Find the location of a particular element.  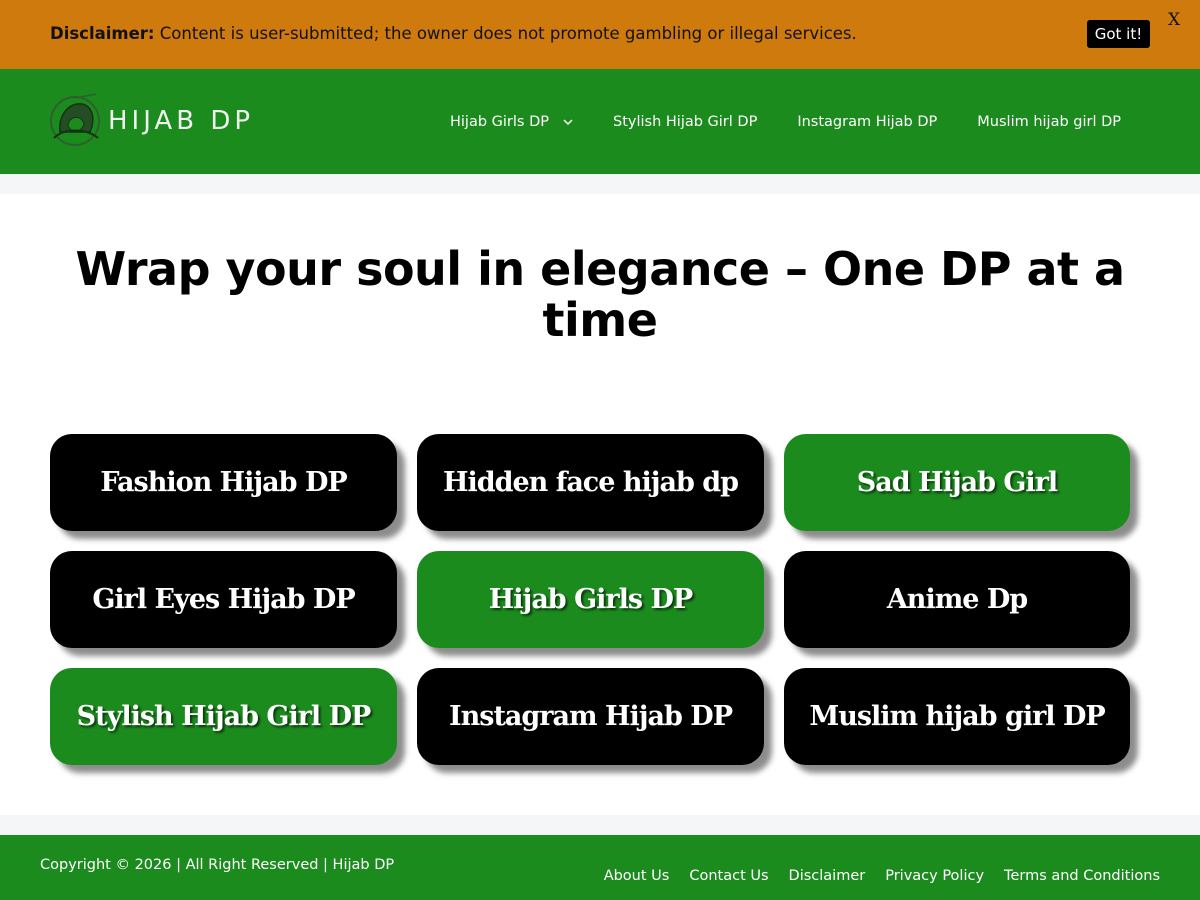

category-button: Sad Hijab Girl is located at coordinates (957, 482).